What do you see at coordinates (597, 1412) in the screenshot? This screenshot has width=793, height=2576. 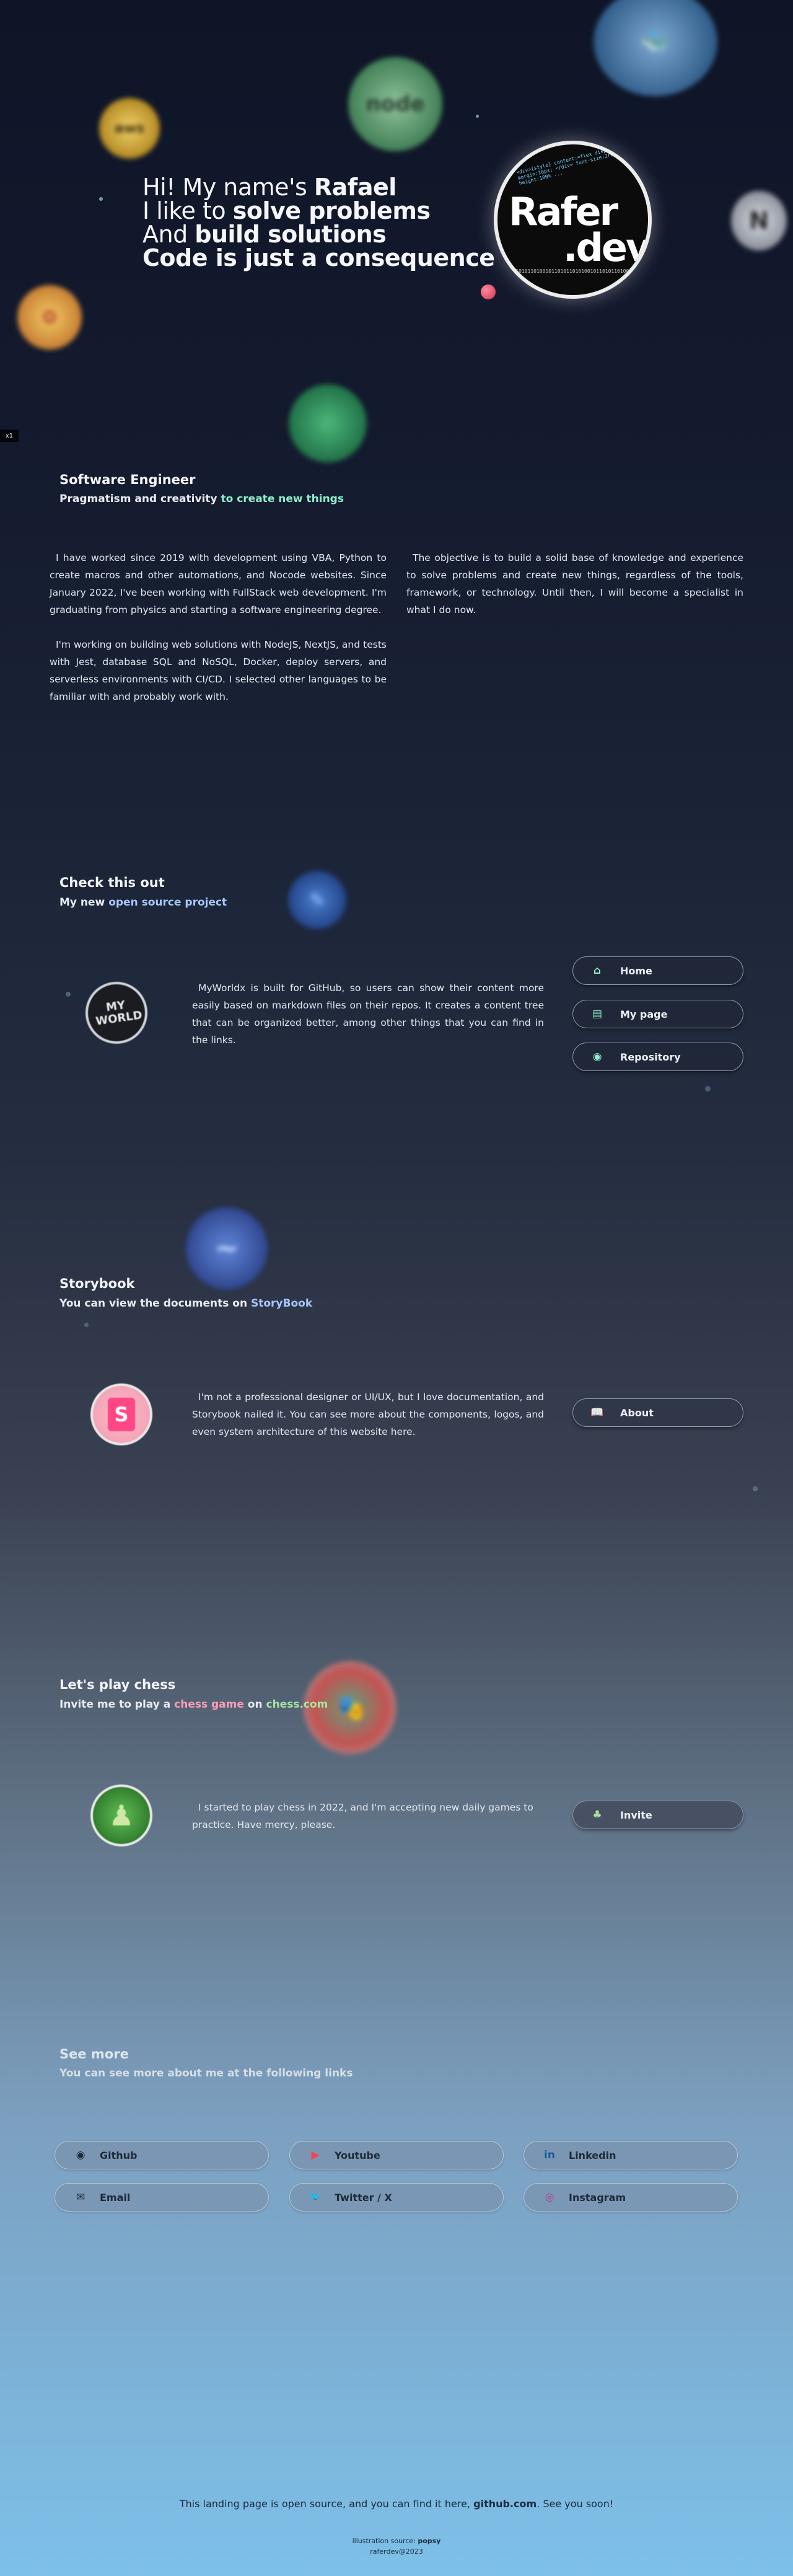 I see `book-icon: 📖` at bounding box center [597, 1412].